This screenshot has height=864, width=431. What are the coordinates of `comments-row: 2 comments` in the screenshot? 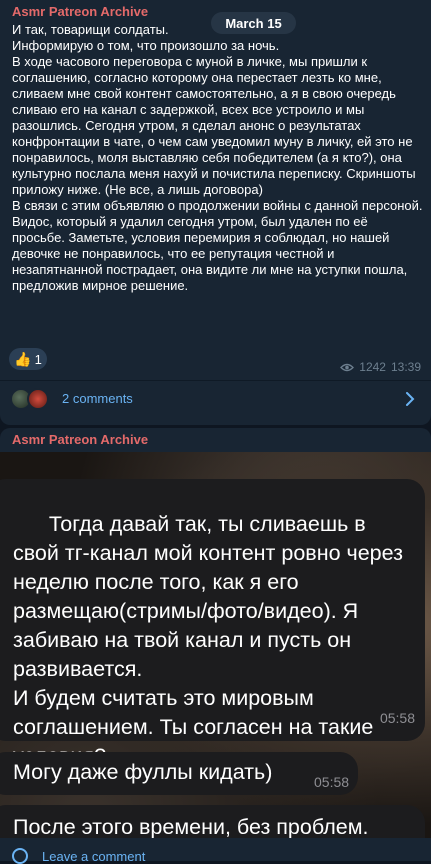 It's located at (215, 399).